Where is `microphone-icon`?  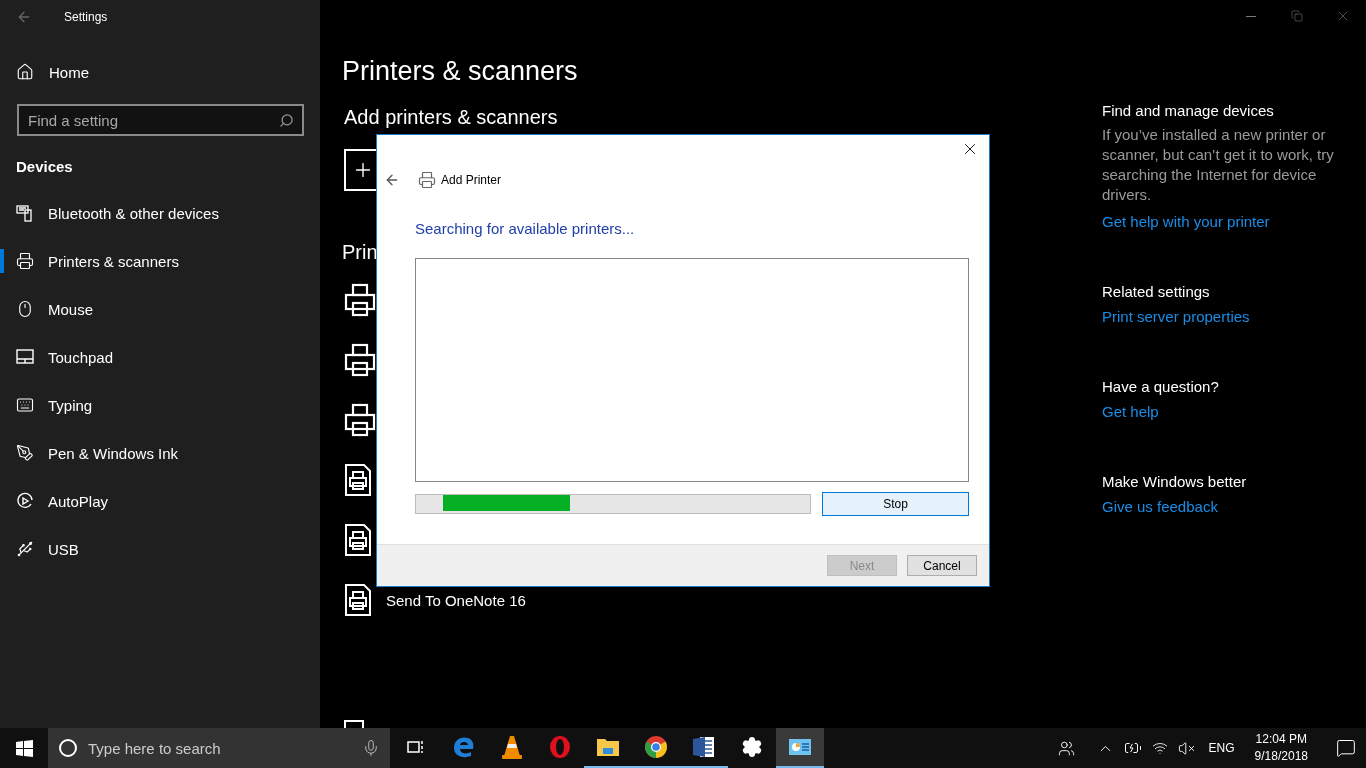 microphone-icon is located at coordinates (371, 748).